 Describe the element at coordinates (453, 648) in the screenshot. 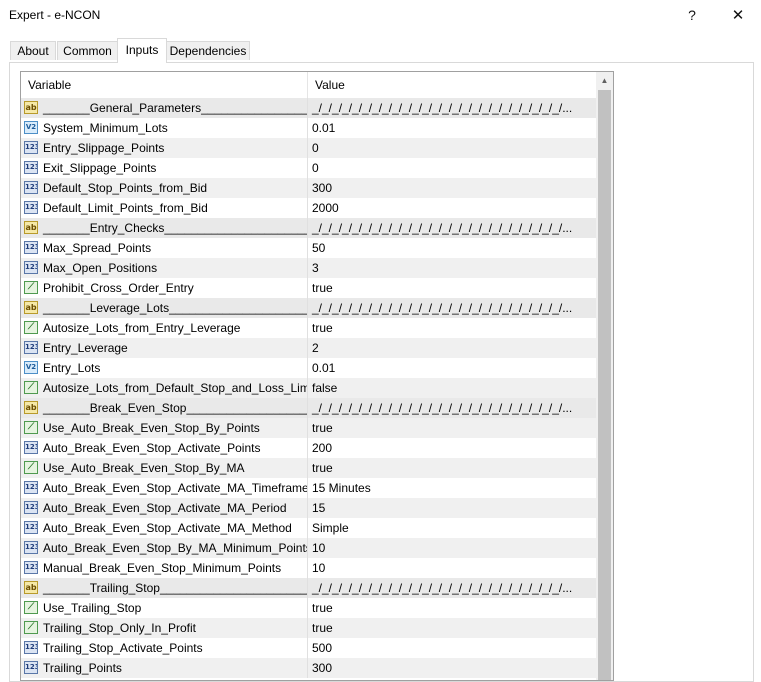

I see `value-cell: 500` at that location.